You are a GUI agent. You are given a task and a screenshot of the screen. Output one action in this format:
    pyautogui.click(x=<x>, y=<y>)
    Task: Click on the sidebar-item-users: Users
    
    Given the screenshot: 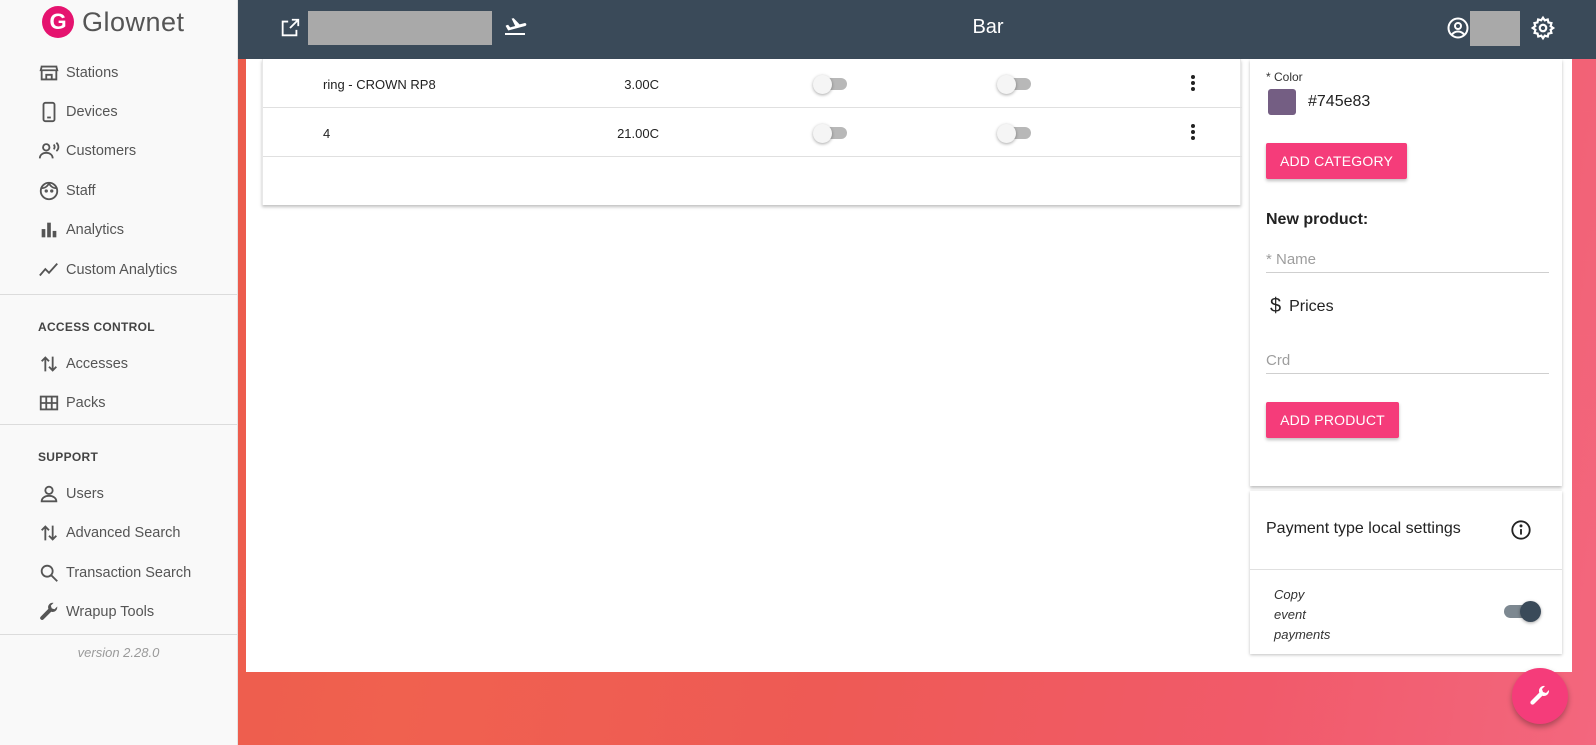 What is the action you would take?
    pyautogui.click(x=71, y=494)
    